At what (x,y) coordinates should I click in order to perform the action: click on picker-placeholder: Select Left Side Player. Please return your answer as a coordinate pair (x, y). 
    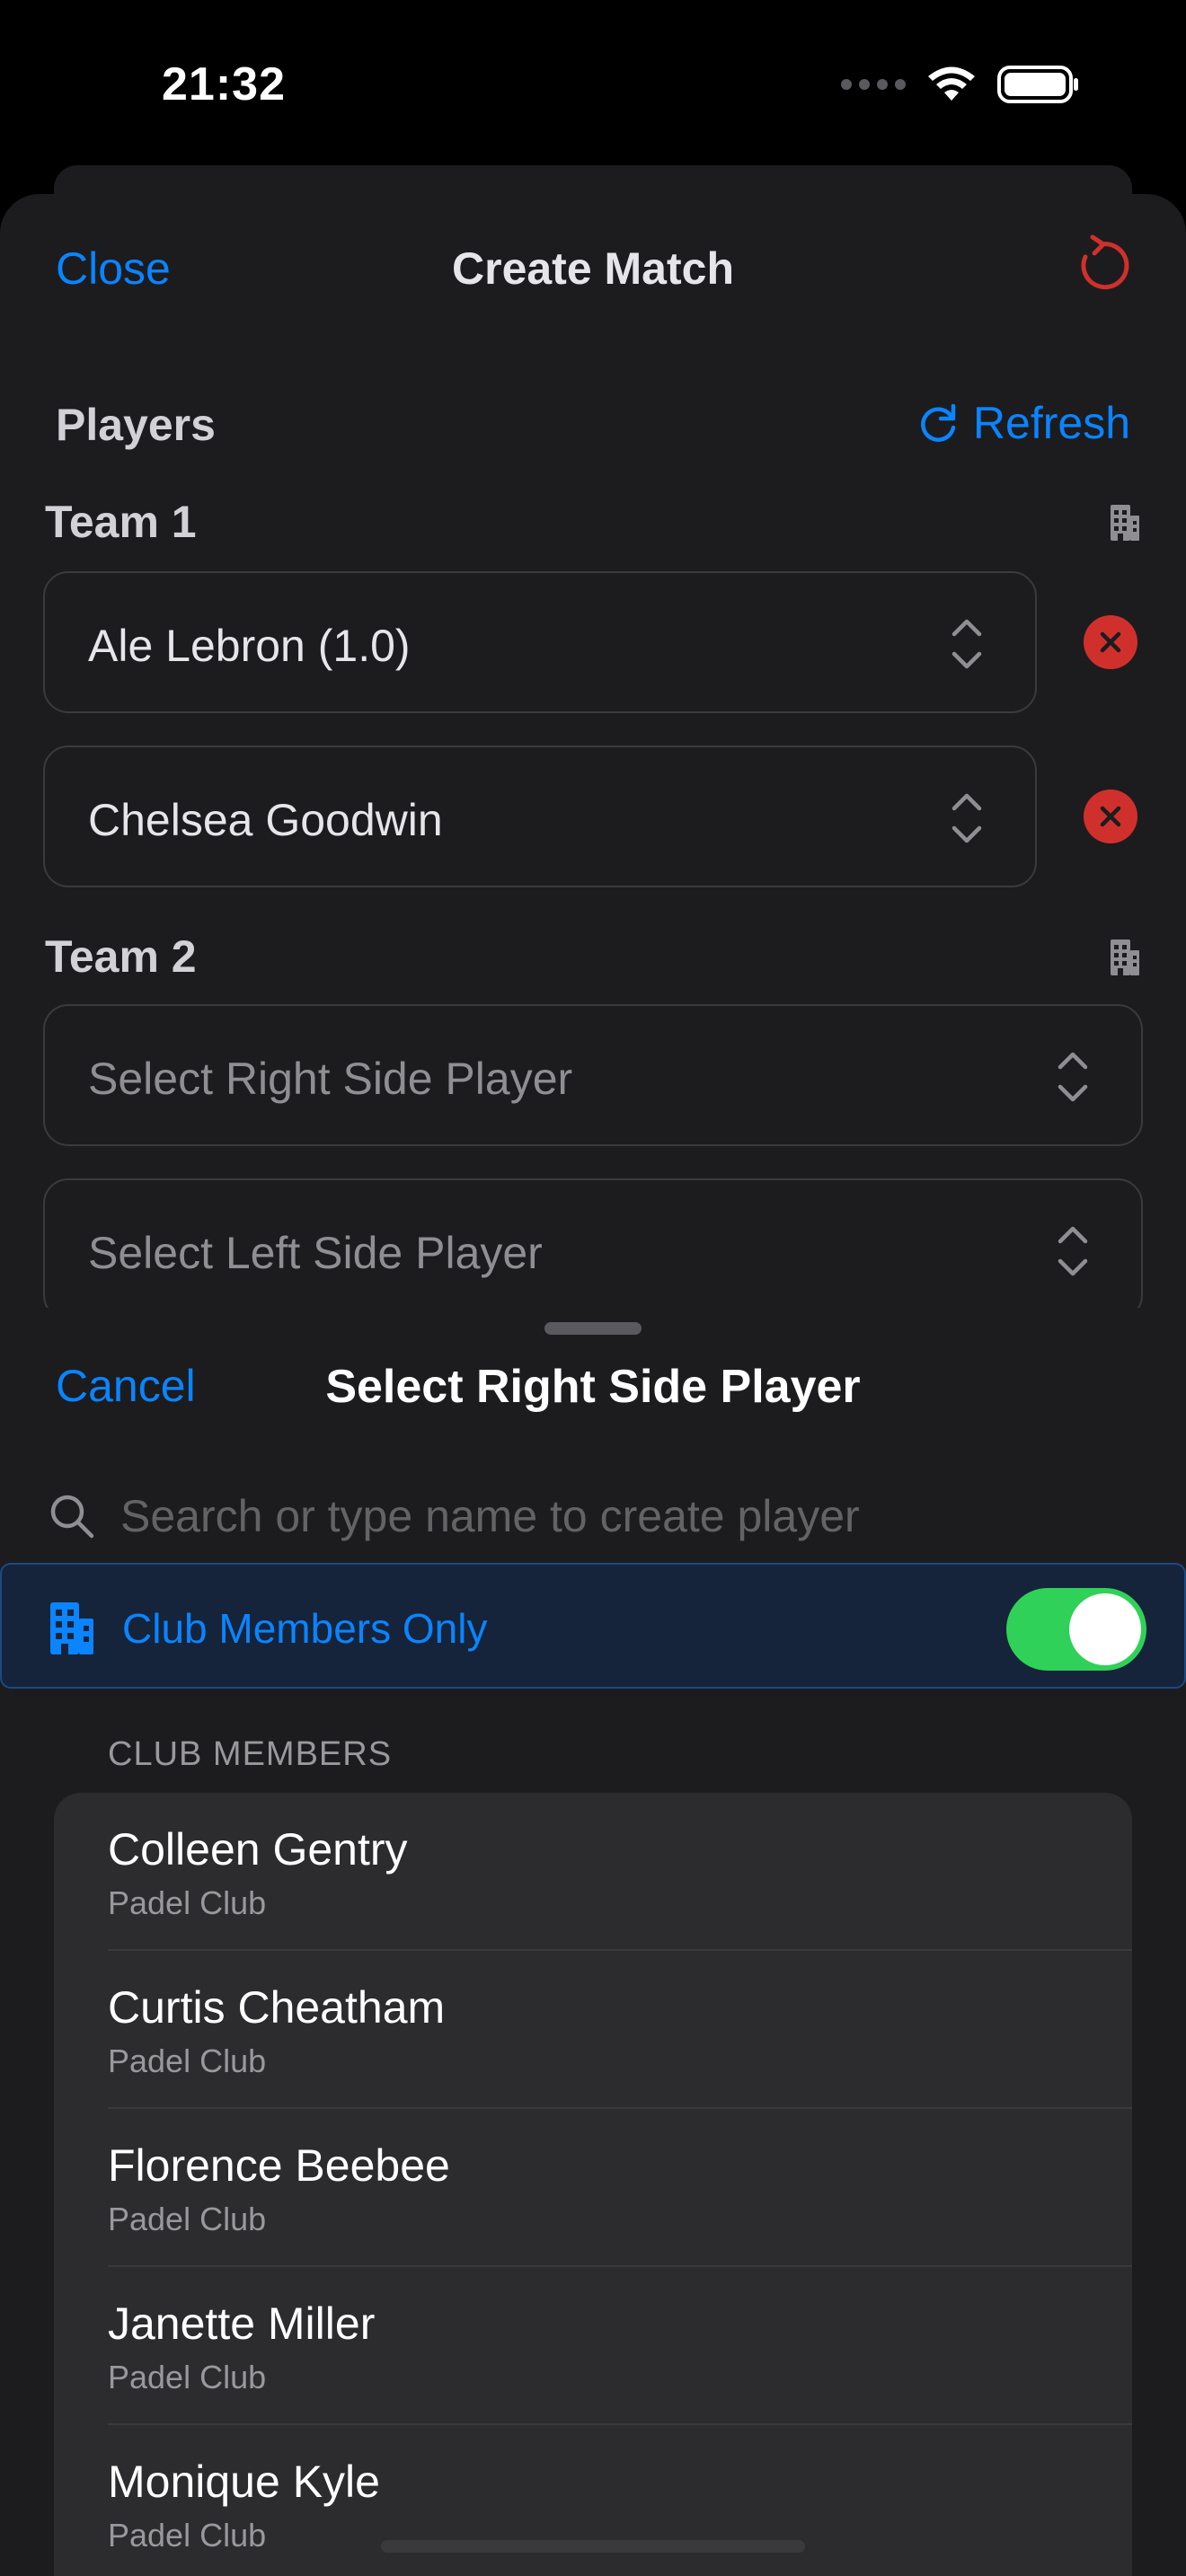
    Looking at the image, I should click on (315, 1253).